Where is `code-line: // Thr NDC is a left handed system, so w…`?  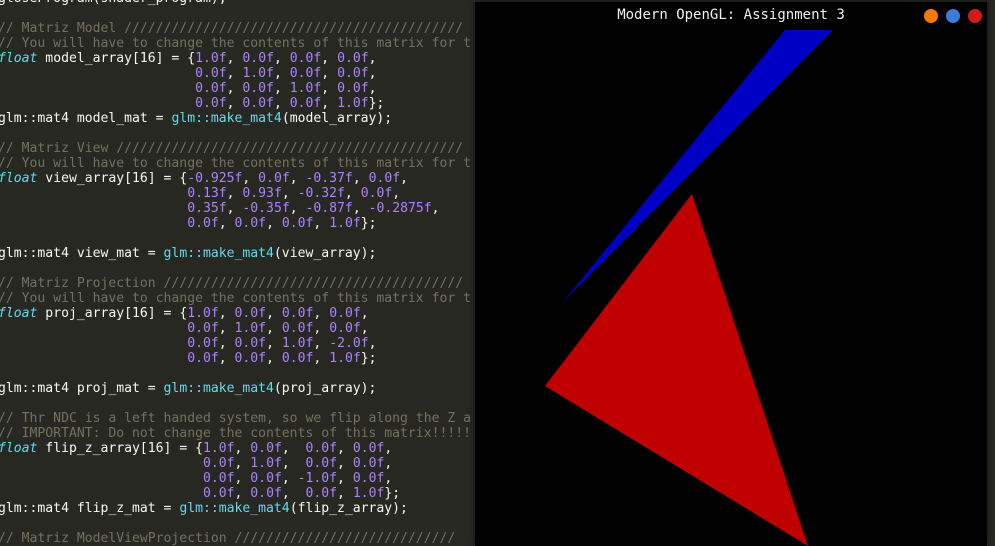 code-line: // Thr NDC is a left handed system, so w… is located at coordinates (235, 418).